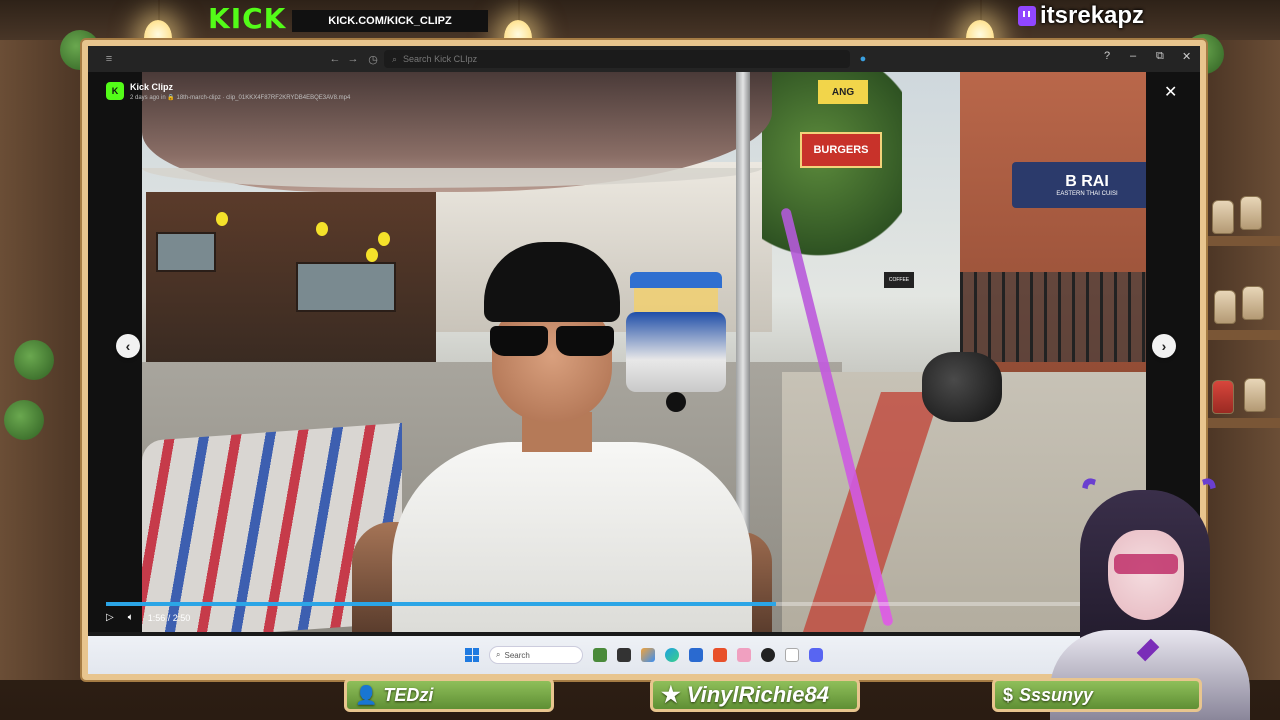 This screenshot has height=720, width=1280. I want to click on browser-title-bar: ≡ ← → ◷ ⌕ Search Kick CLIpz ● ? – ⧉ ✕, so click(644, 59).